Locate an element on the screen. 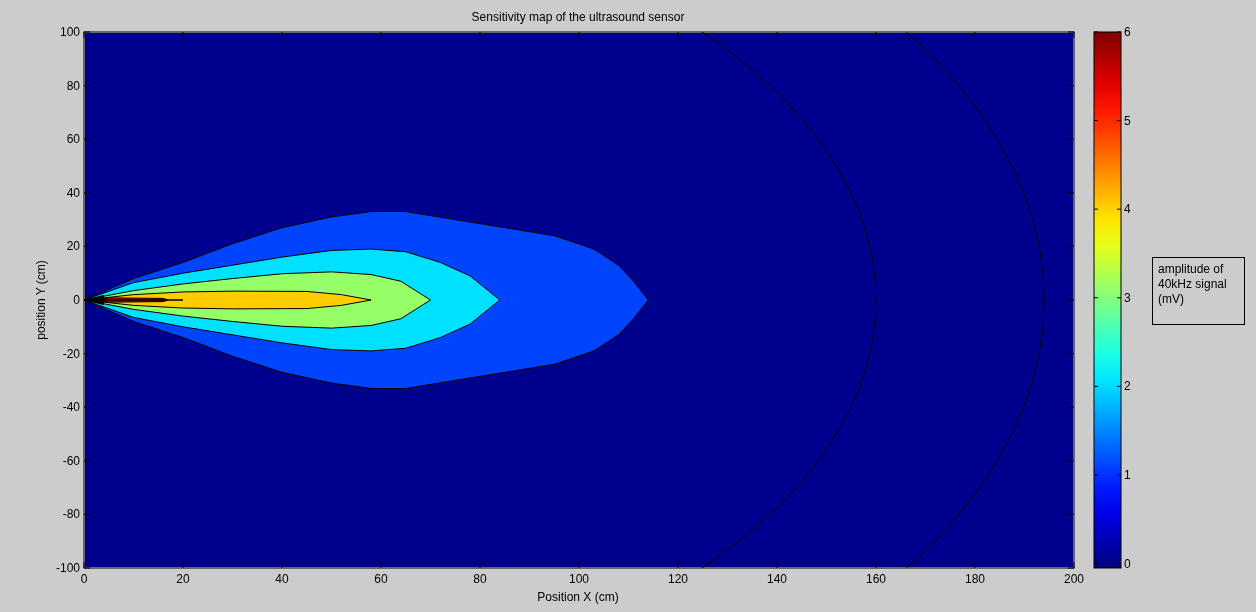 This screenshot has width=1256, height=612. x-tick-label: 80 is located at coordinates (480, 579).